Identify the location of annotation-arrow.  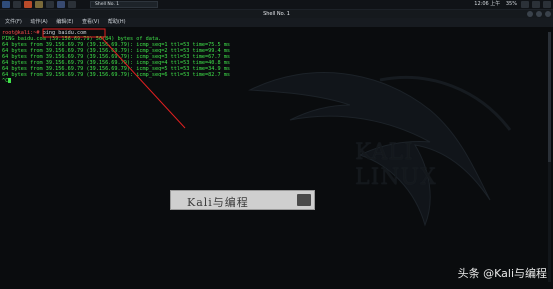
(143, 82).